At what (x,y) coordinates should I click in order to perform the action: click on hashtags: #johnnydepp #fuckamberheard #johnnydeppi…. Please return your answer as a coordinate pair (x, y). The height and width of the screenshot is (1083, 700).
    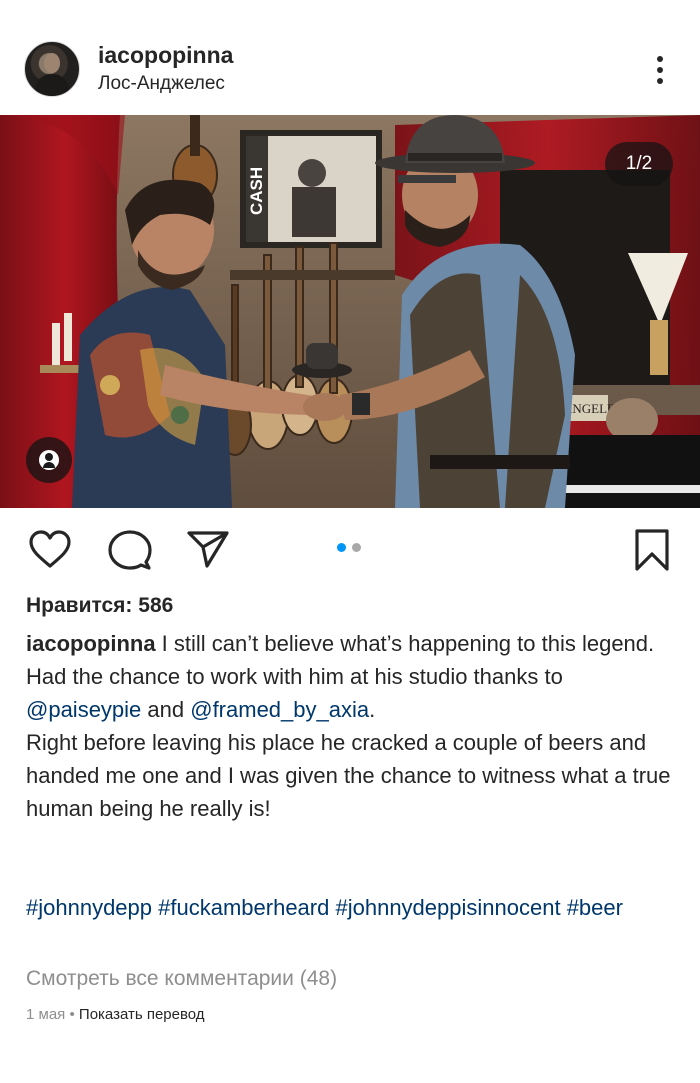
    Looking at the image, I should click on (351, 907).